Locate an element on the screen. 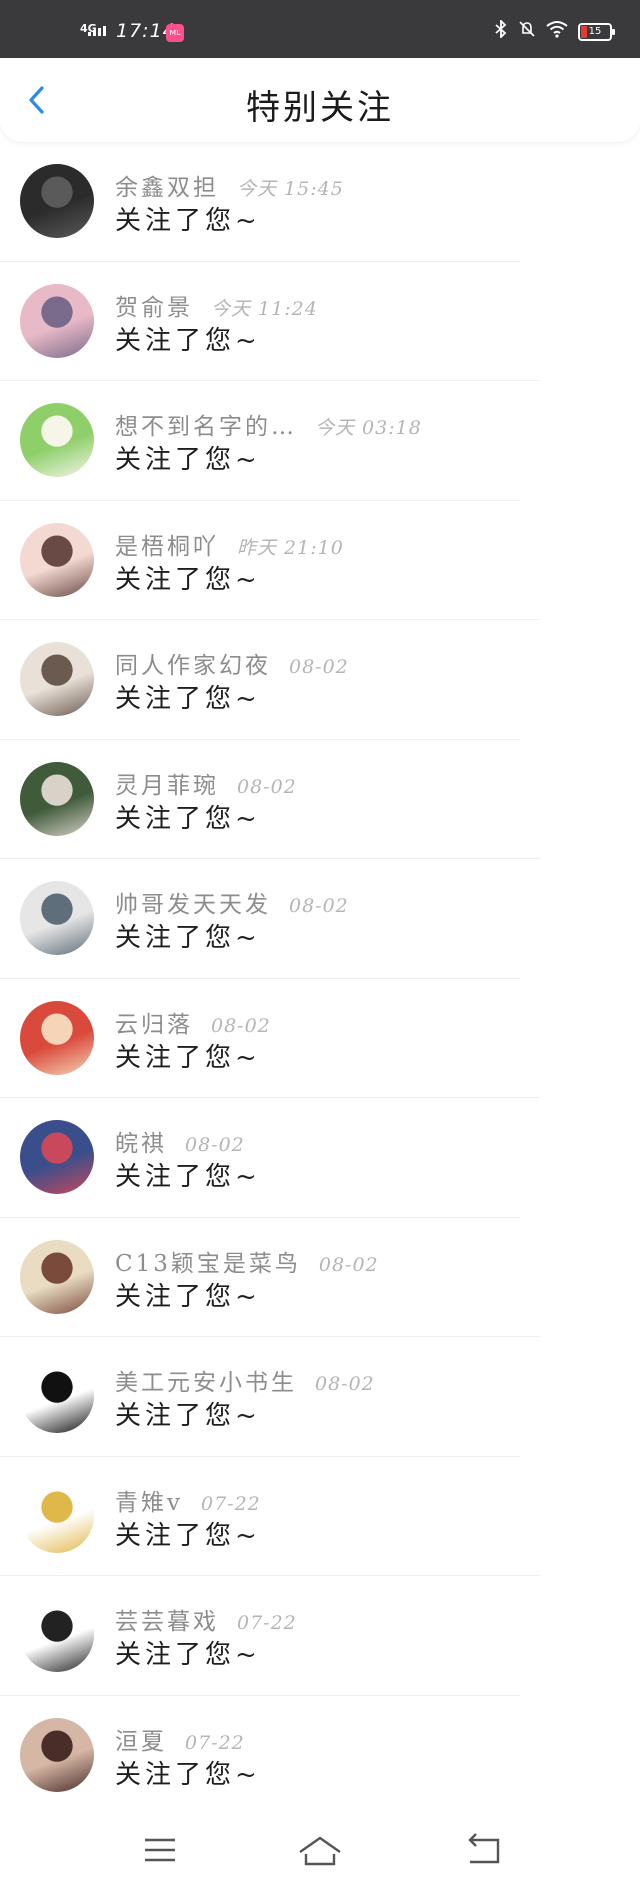 Image resolution: width=640 pixels, height=1890 pixels. name-line: 皖祺 08-02 is located at coordinates (180, 1141).